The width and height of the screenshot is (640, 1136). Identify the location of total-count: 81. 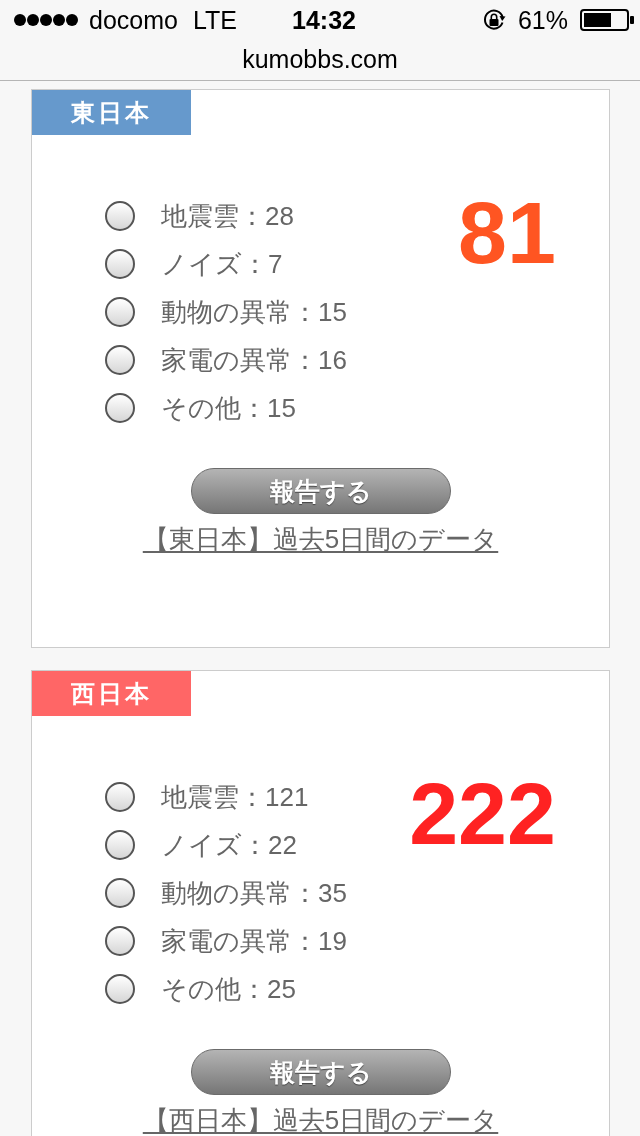
(507, 233).